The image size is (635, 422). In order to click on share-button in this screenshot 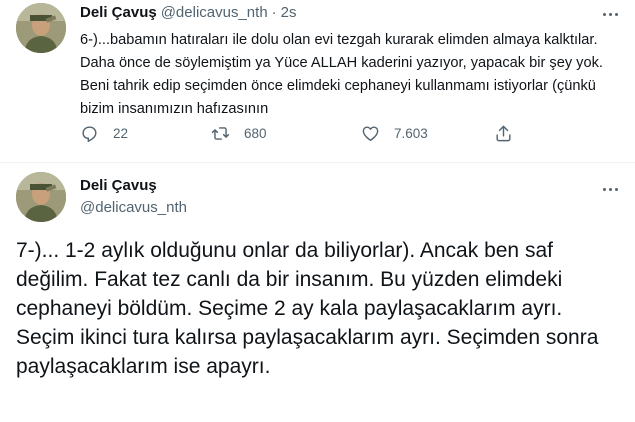, I will do `click(510, 133)`.